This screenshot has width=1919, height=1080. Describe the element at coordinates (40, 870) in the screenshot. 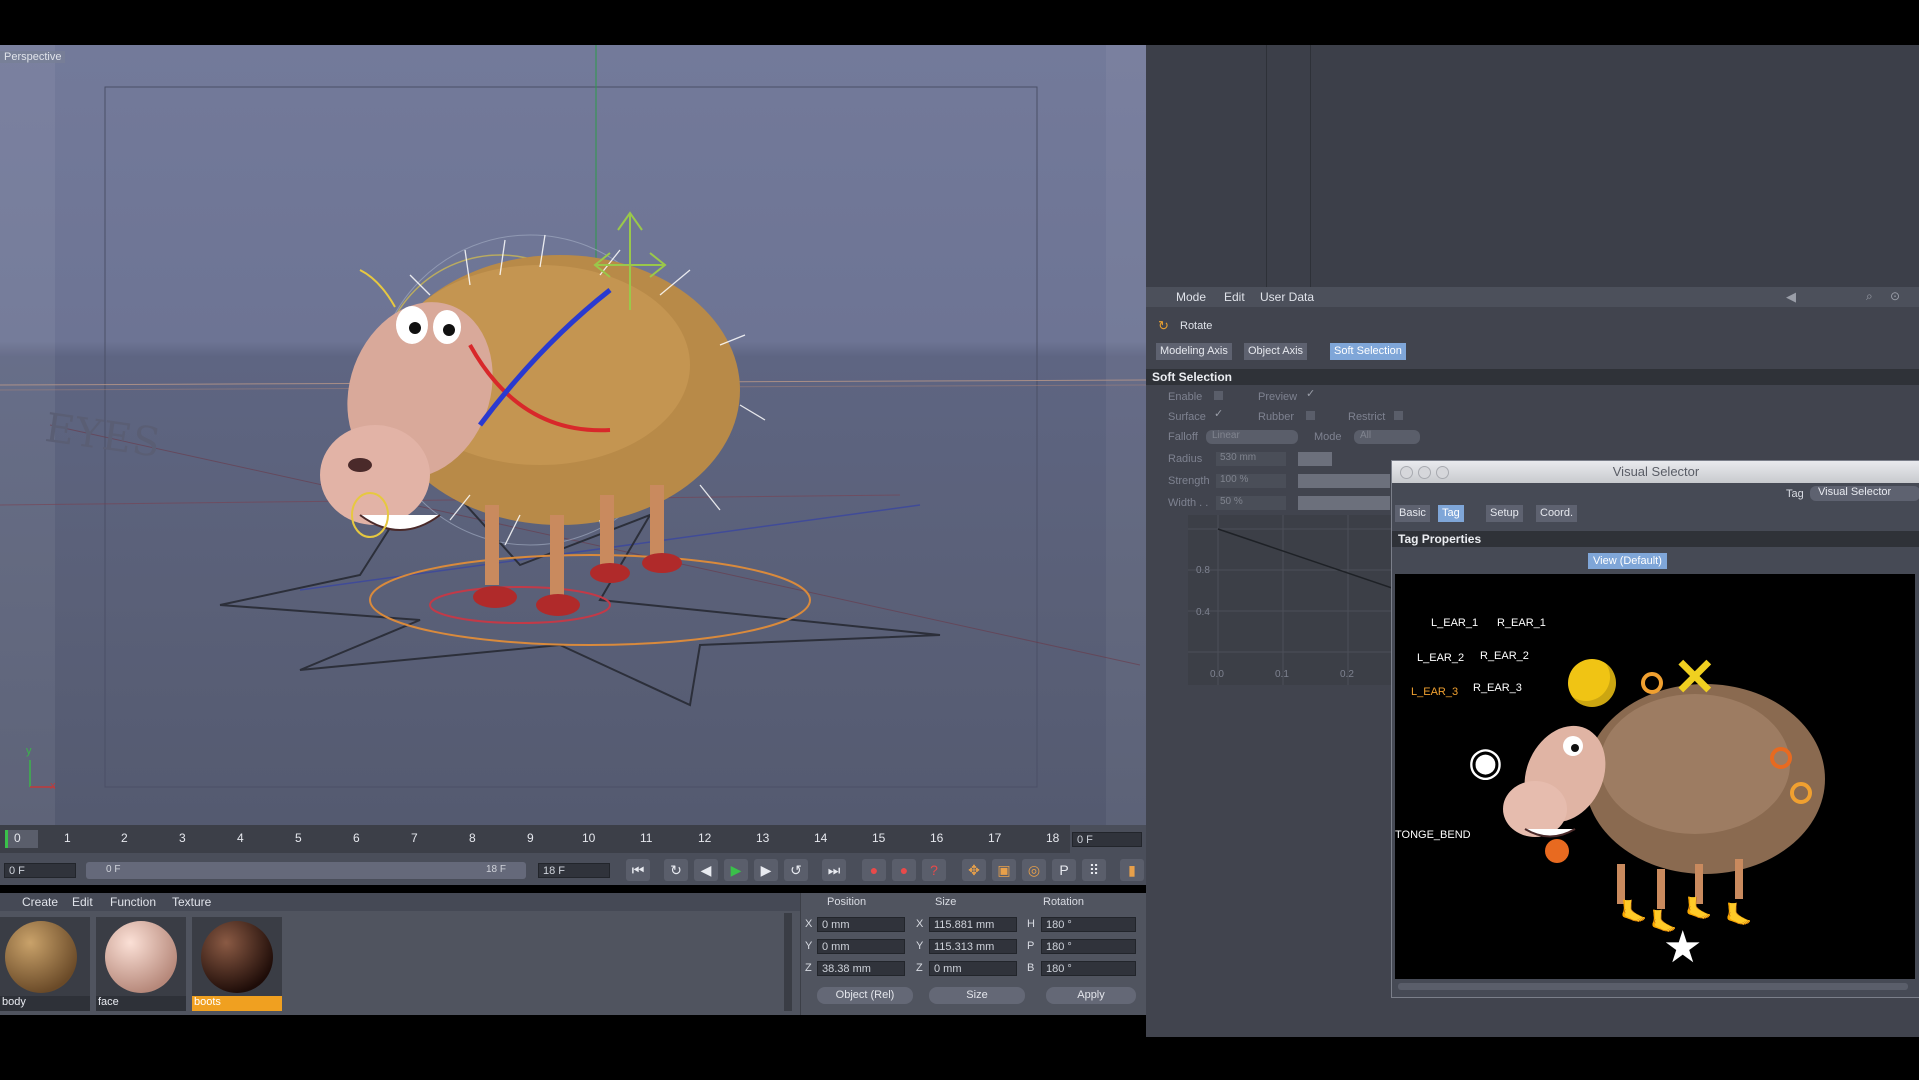

I see `start-frame-field: 0 F` at that location.